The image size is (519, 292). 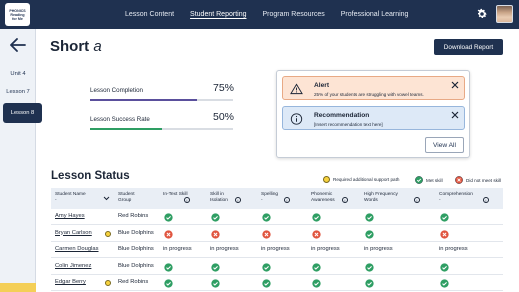 What do you see at coordinates (504, 14) in the screenshot?
I see `user-avatar` at bounding box center [504, 14].